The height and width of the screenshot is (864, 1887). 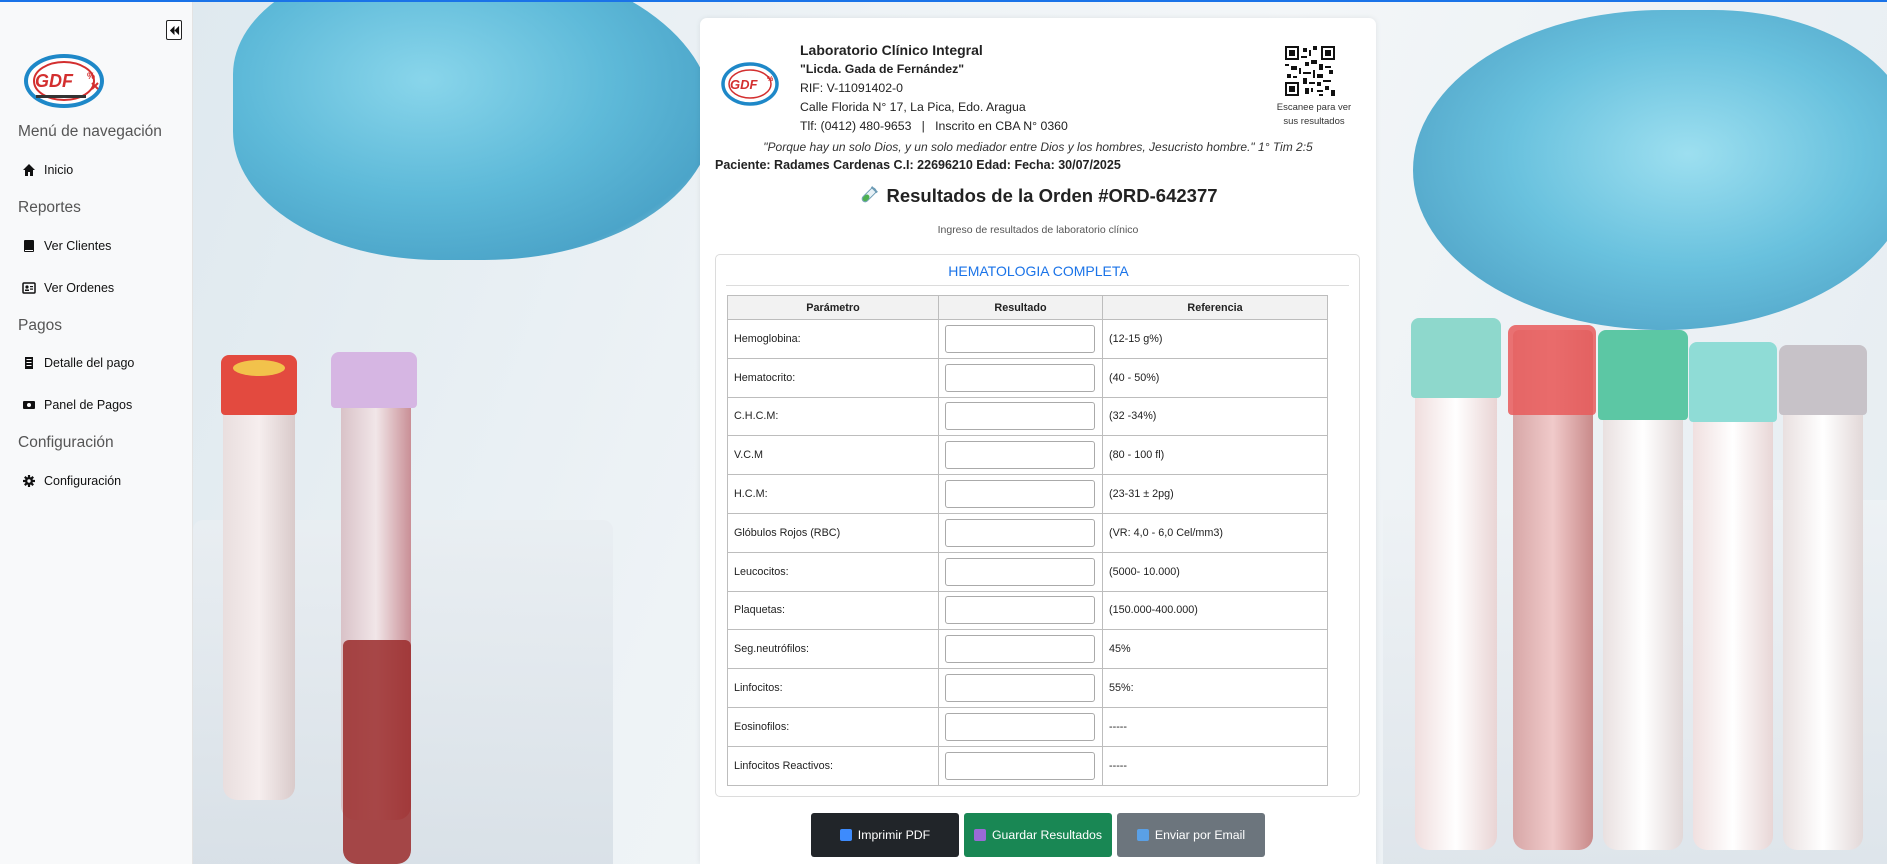 I want to click on qr-caption: Escanee para ver sus resultados, so click(x=1314, y=114).